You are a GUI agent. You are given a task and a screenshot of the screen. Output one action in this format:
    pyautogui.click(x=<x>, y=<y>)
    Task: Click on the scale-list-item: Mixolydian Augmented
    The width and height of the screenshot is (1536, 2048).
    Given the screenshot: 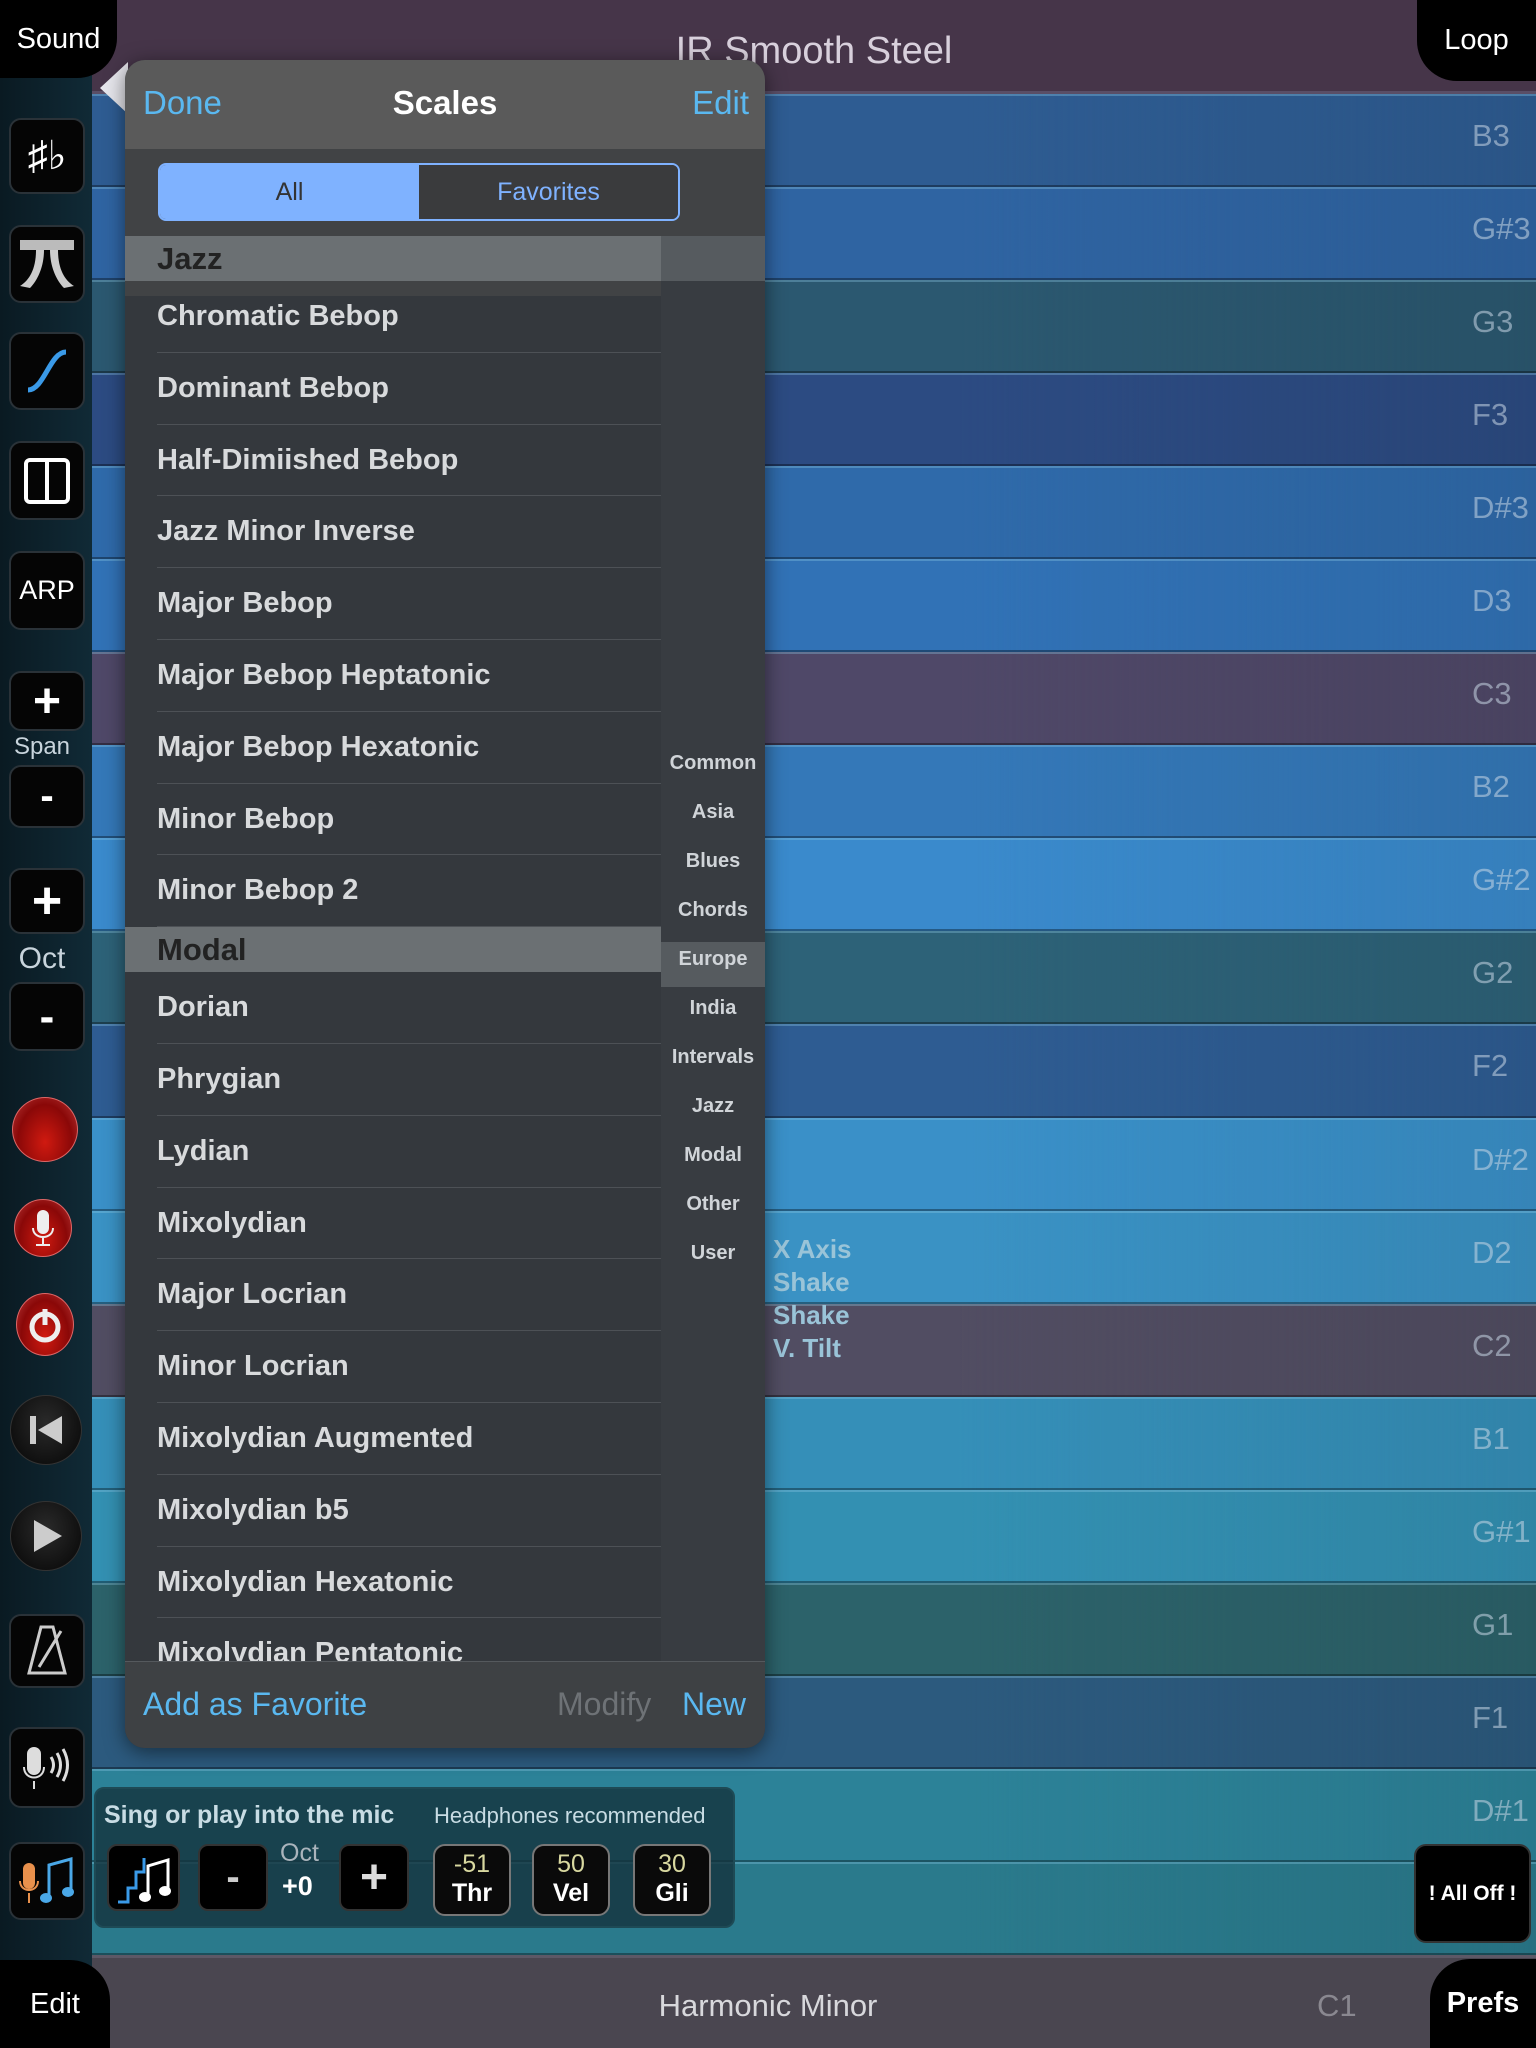 What is the action you would take?
    pyautogui.click(x=393, y=1439)
    